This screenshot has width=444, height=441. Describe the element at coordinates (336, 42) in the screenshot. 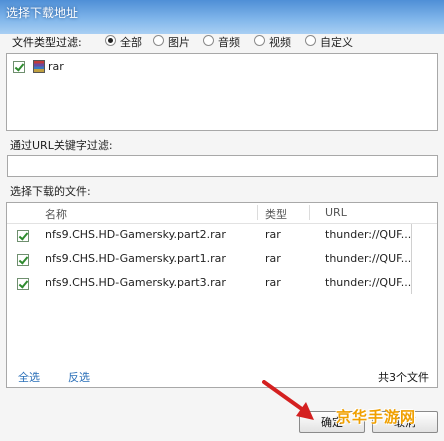

I see `radio-custom-label: 自定义` at that location.